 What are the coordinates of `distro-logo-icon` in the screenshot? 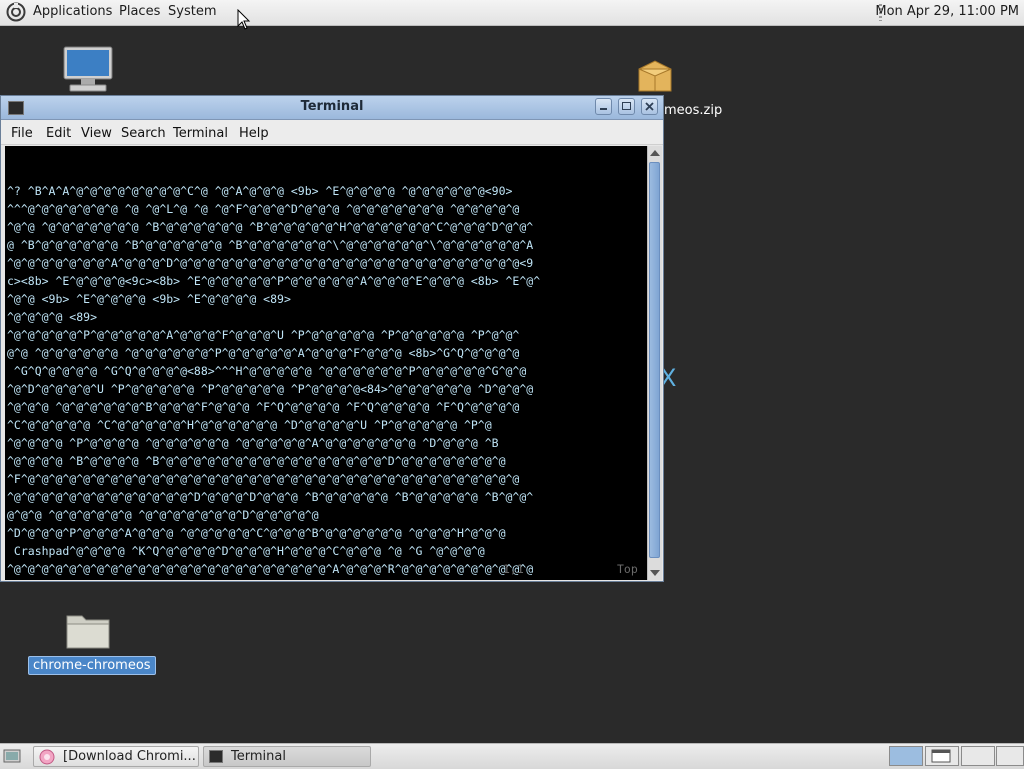 It's located at (16, 12).